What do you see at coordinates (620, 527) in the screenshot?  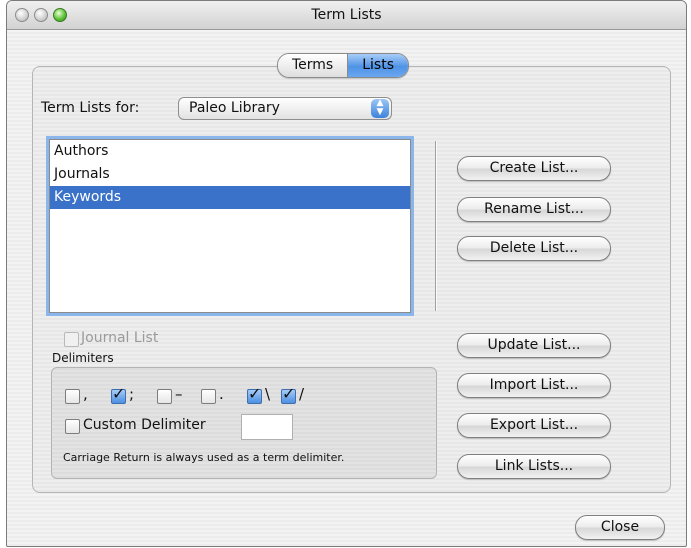 I see `close-button: Close` at bounding box center [620, 527].